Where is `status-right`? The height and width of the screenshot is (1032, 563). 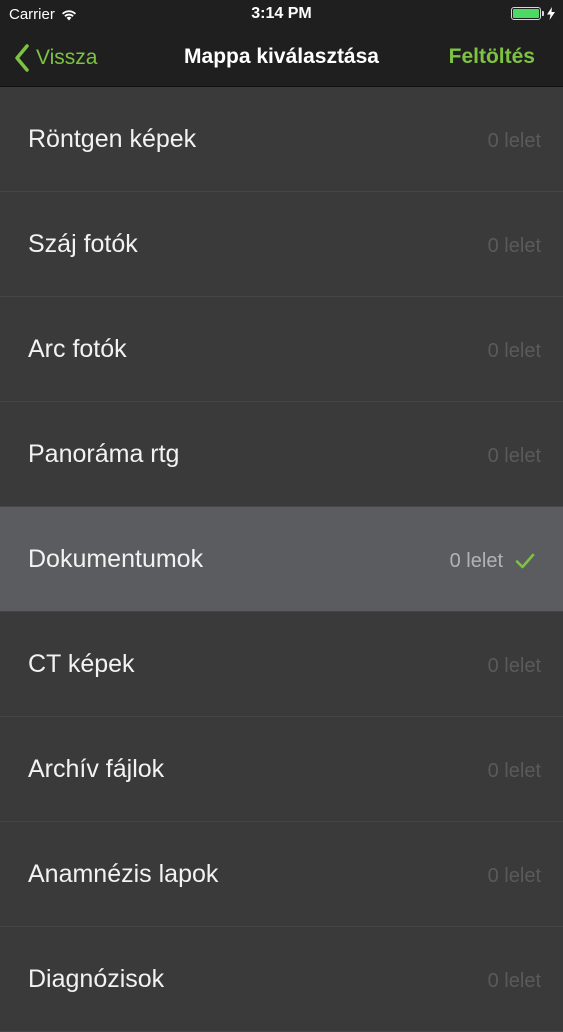
status-right is located at coordinates (533, 13).